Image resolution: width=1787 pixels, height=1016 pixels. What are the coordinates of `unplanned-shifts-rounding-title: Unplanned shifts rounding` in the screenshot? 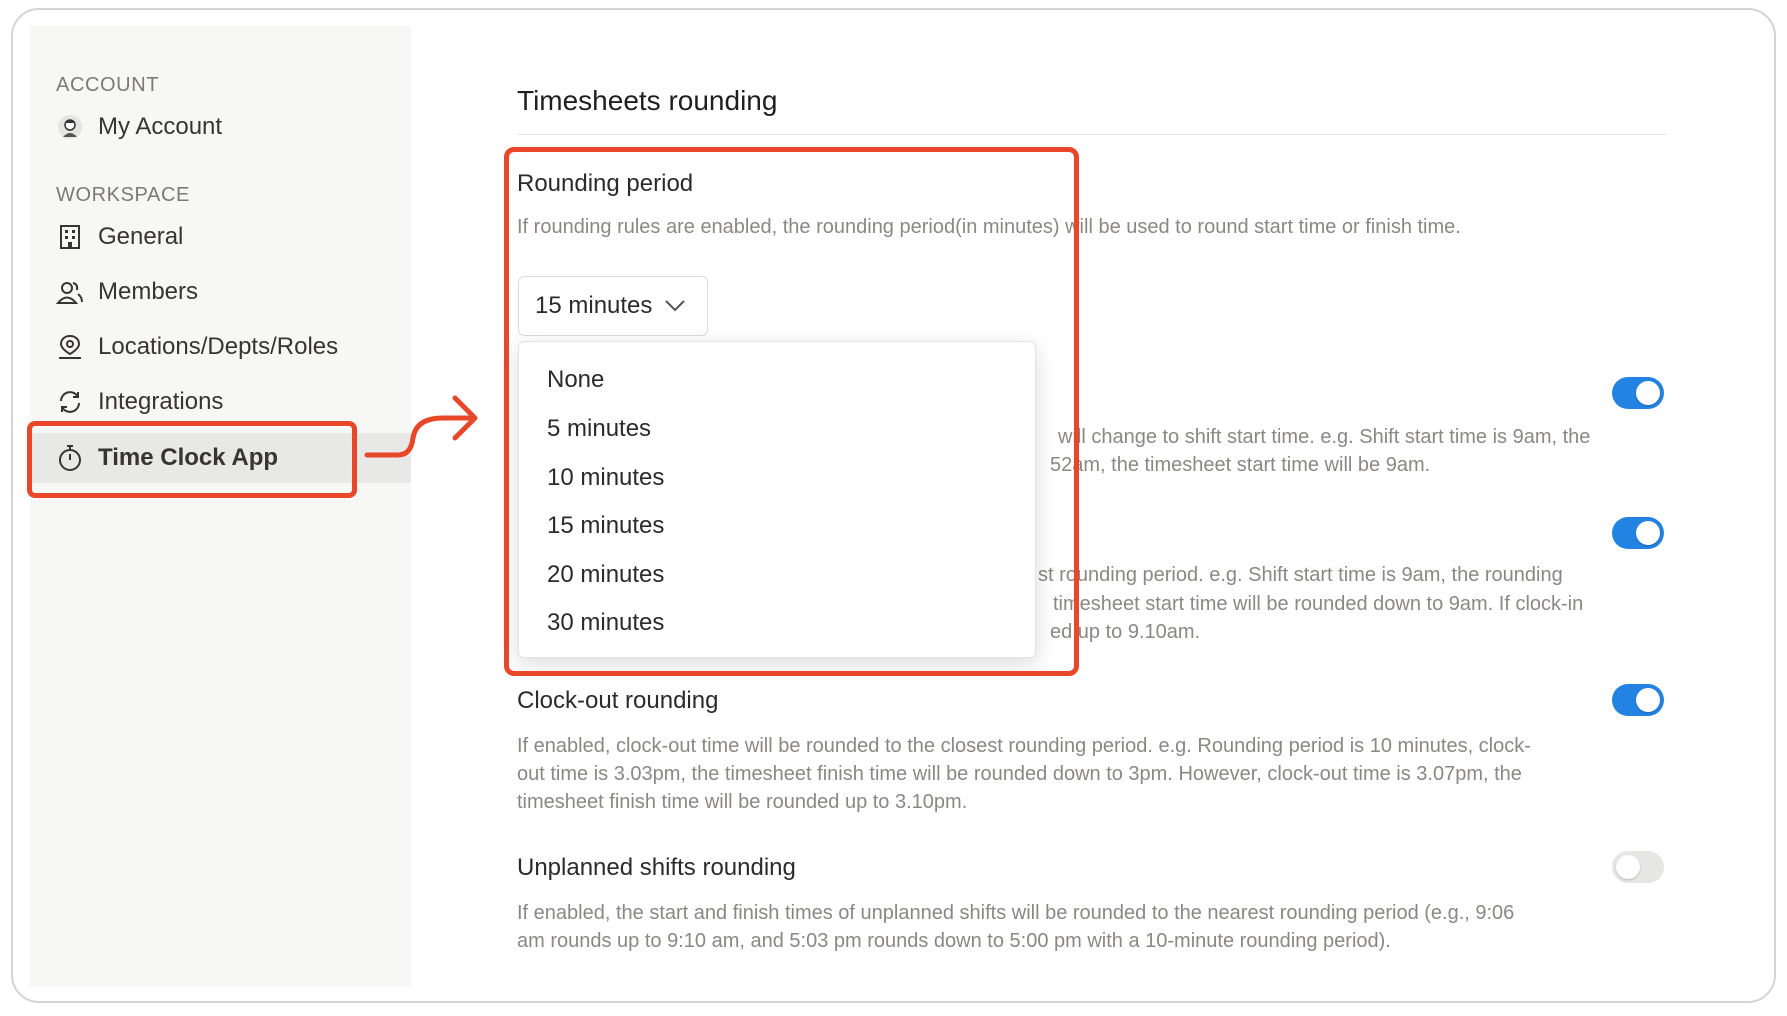 It's located at (656, 867).